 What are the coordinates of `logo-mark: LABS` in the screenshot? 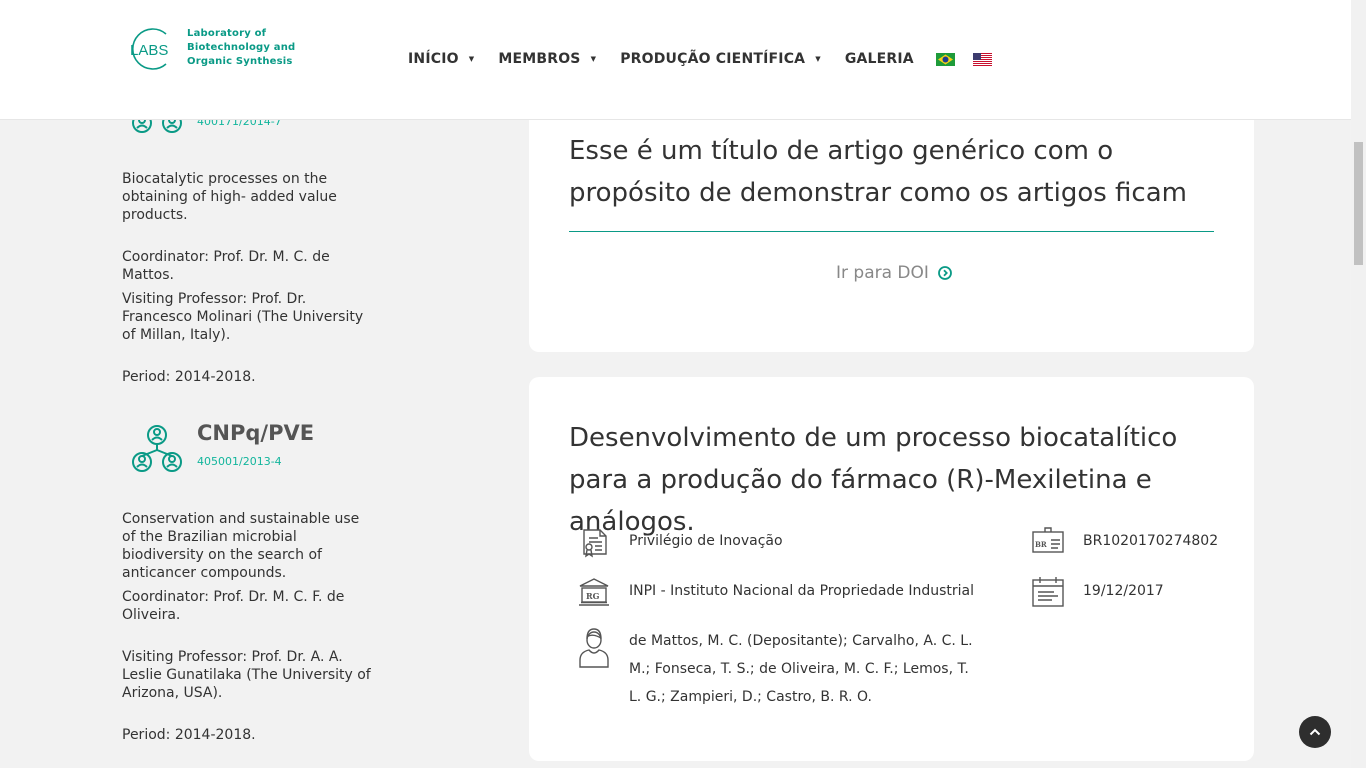 It's located at (149, 50).